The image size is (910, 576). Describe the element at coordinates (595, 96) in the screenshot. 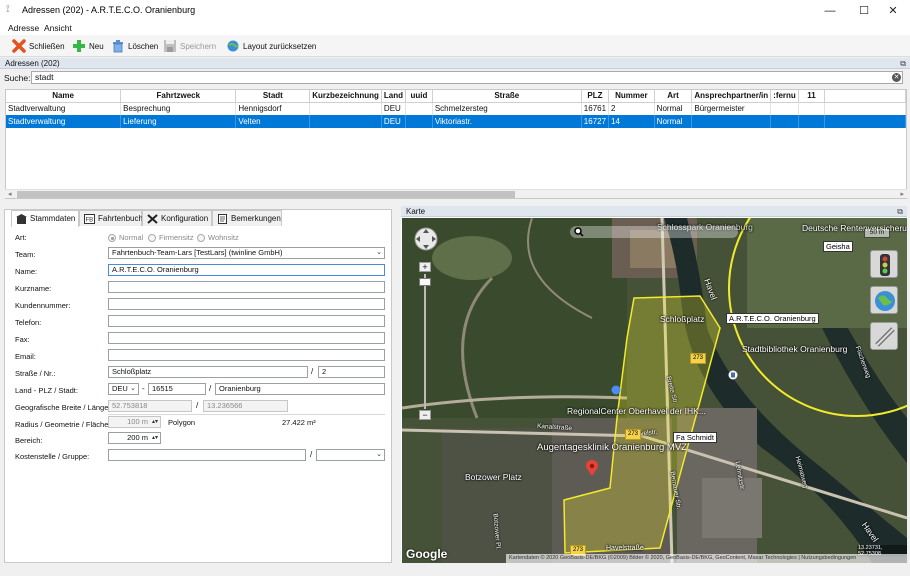

I see `col-header-plz: PLZ` at that location.